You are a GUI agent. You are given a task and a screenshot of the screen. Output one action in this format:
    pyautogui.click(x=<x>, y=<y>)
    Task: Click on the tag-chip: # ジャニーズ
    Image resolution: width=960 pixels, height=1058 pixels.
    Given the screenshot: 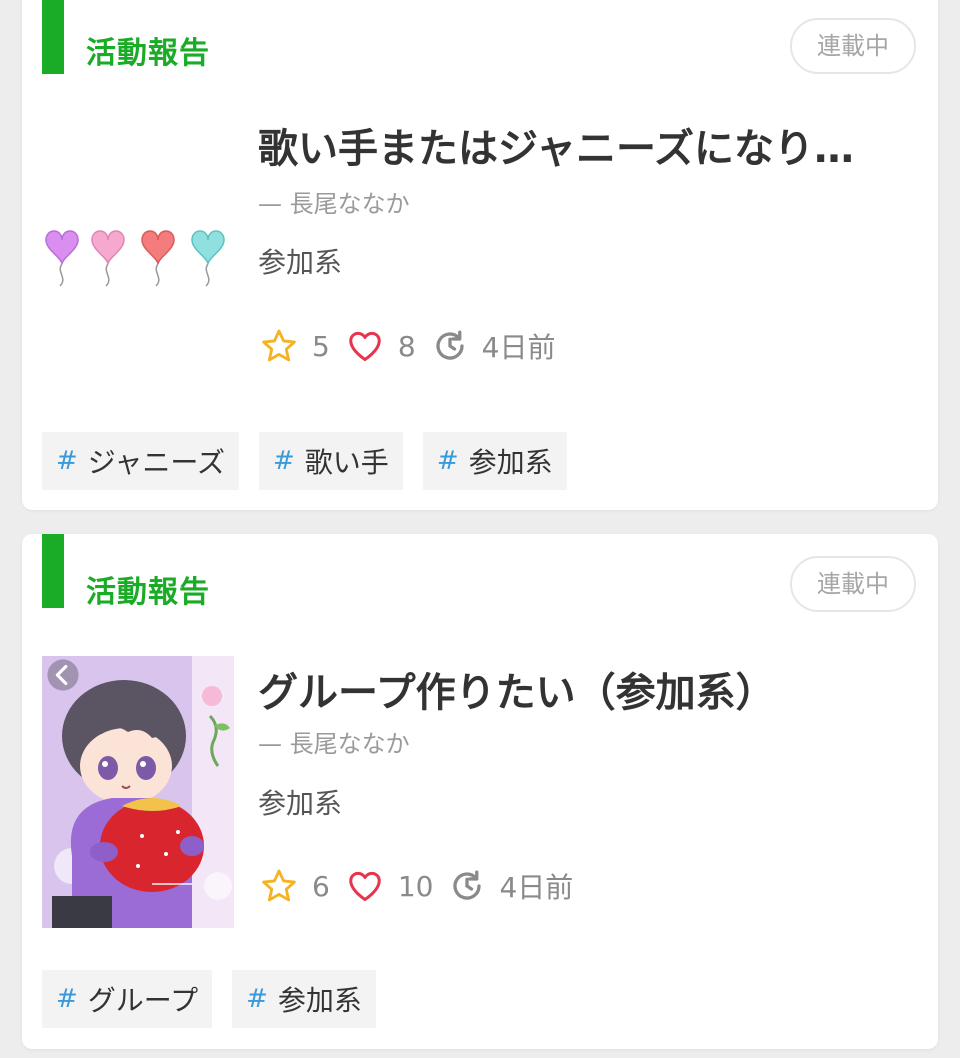 What is the action you would take?
    pyautogui.click(x=140, y=461)
    